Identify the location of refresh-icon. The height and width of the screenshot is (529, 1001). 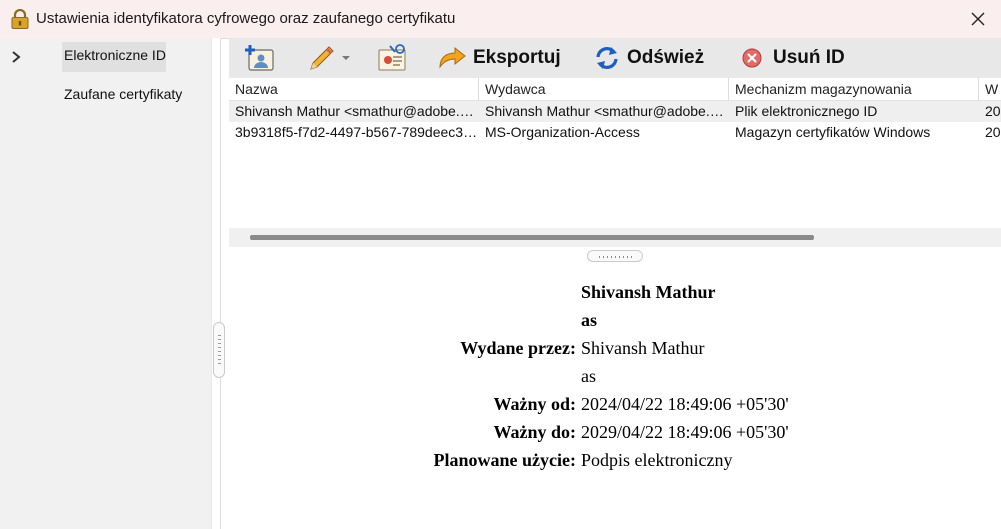
(607, 58).